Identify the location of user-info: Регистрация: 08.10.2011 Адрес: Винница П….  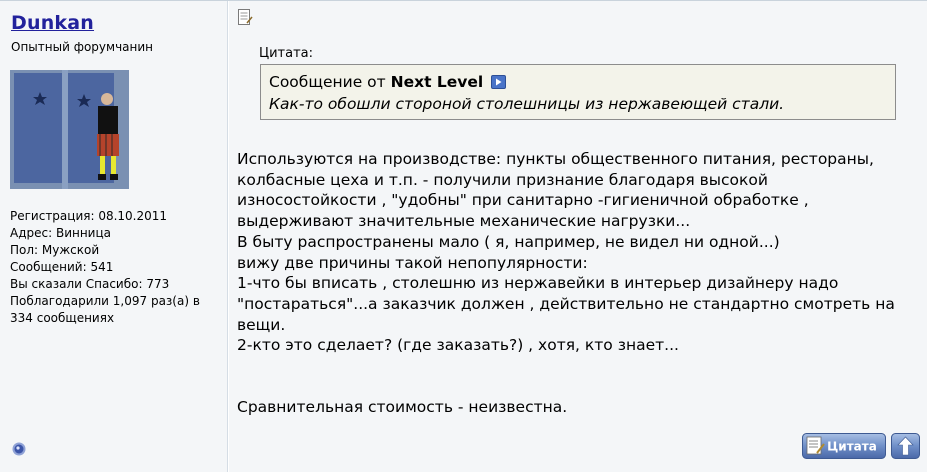
(116, 267).